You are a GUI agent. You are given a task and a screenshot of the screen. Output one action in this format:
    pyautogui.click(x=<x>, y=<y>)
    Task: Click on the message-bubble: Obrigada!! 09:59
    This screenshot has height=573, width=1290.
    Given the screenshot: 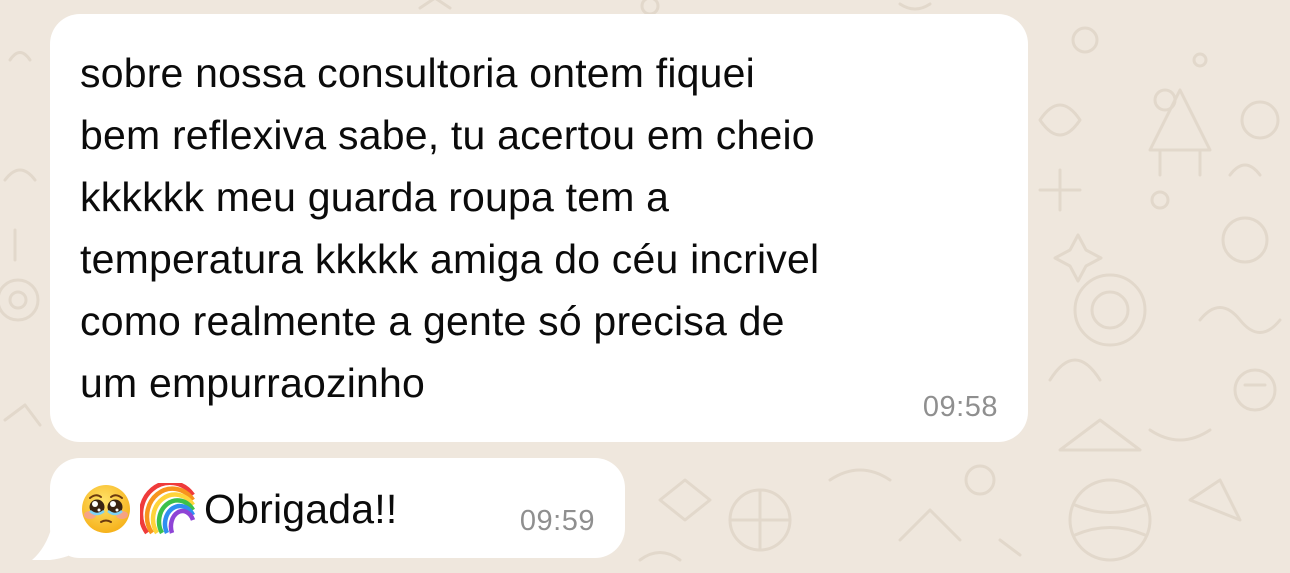 What is the action you would take?
    pyautogui.click(x=337, y=508)
    